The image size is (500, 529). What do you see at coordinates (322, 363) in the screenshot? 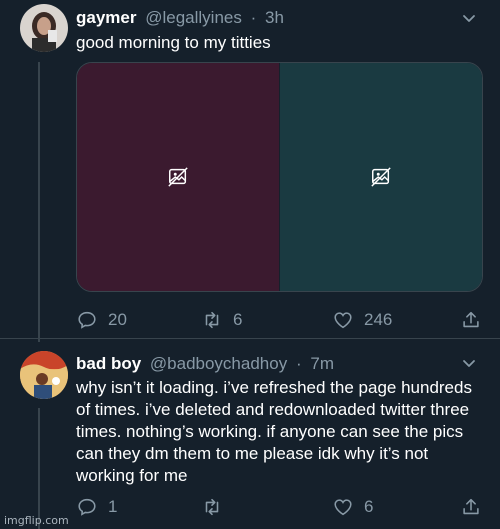
I see `timestamp: 7m` at bounding box center [322, 363].